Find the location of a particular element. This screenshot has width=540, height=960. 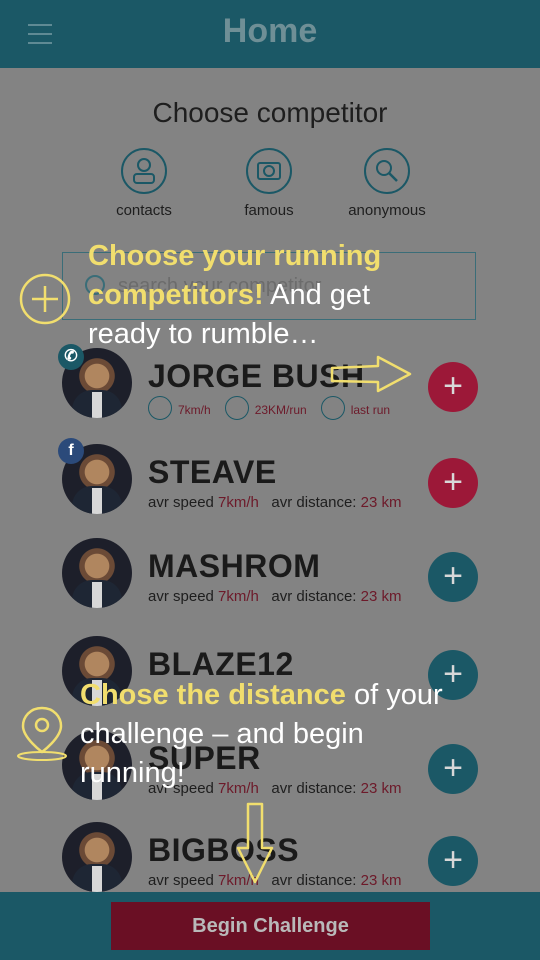

competitor-row: ✆ JORGE BUSH 7km/h 23KM/run last run + is located at coordinates (270, 390).